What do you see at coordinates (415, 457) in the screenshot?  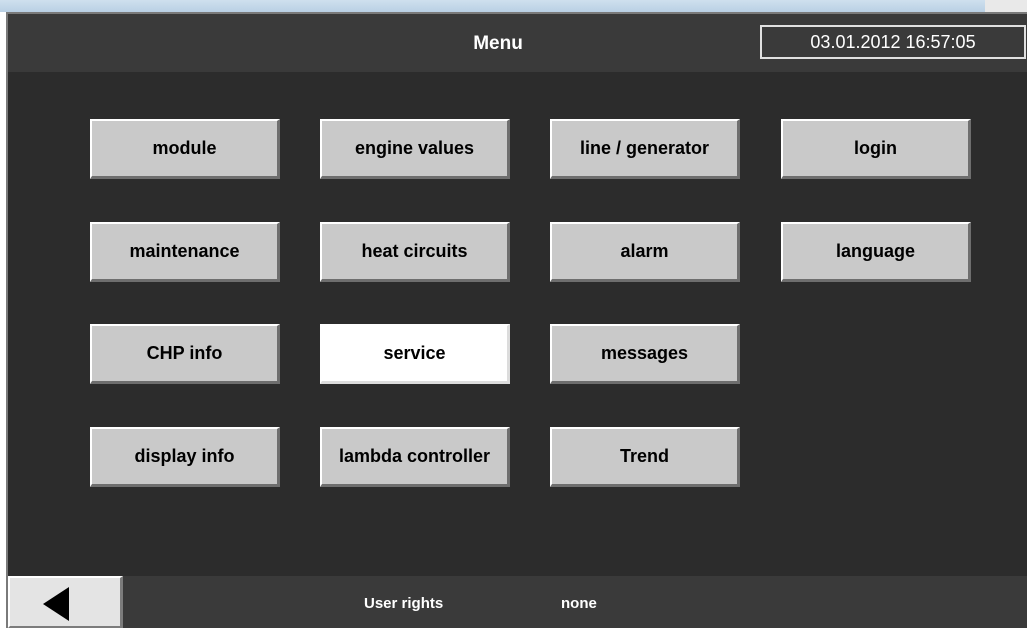 I see `lambda-controller-button: lambda controller` at bounding box center [415, 457].